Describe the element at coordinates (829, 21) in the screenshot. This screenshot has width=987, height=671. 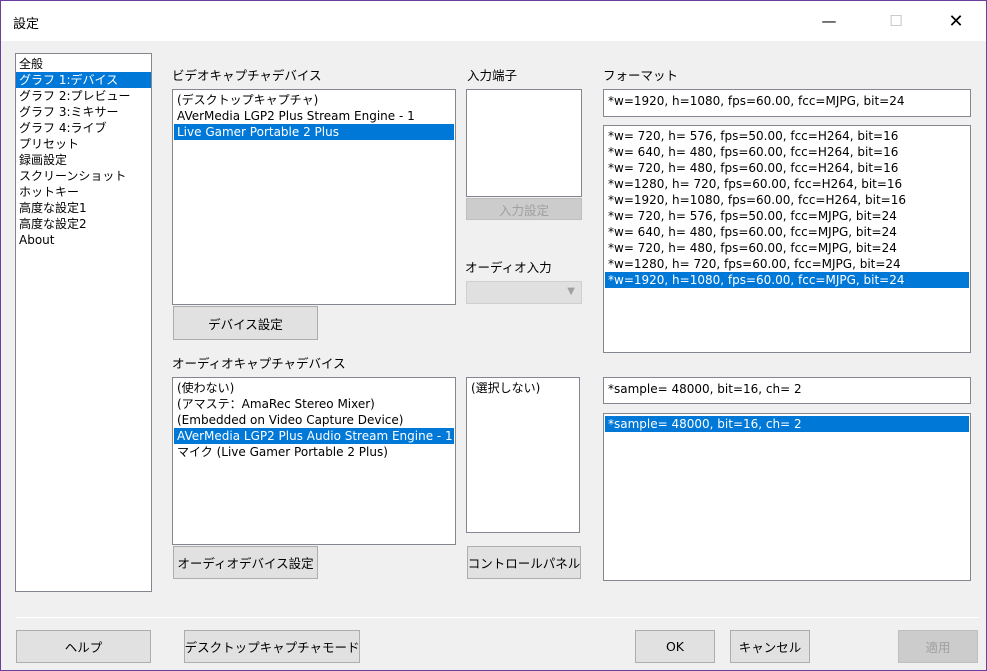
I see `minimize-icon: —` at that location.